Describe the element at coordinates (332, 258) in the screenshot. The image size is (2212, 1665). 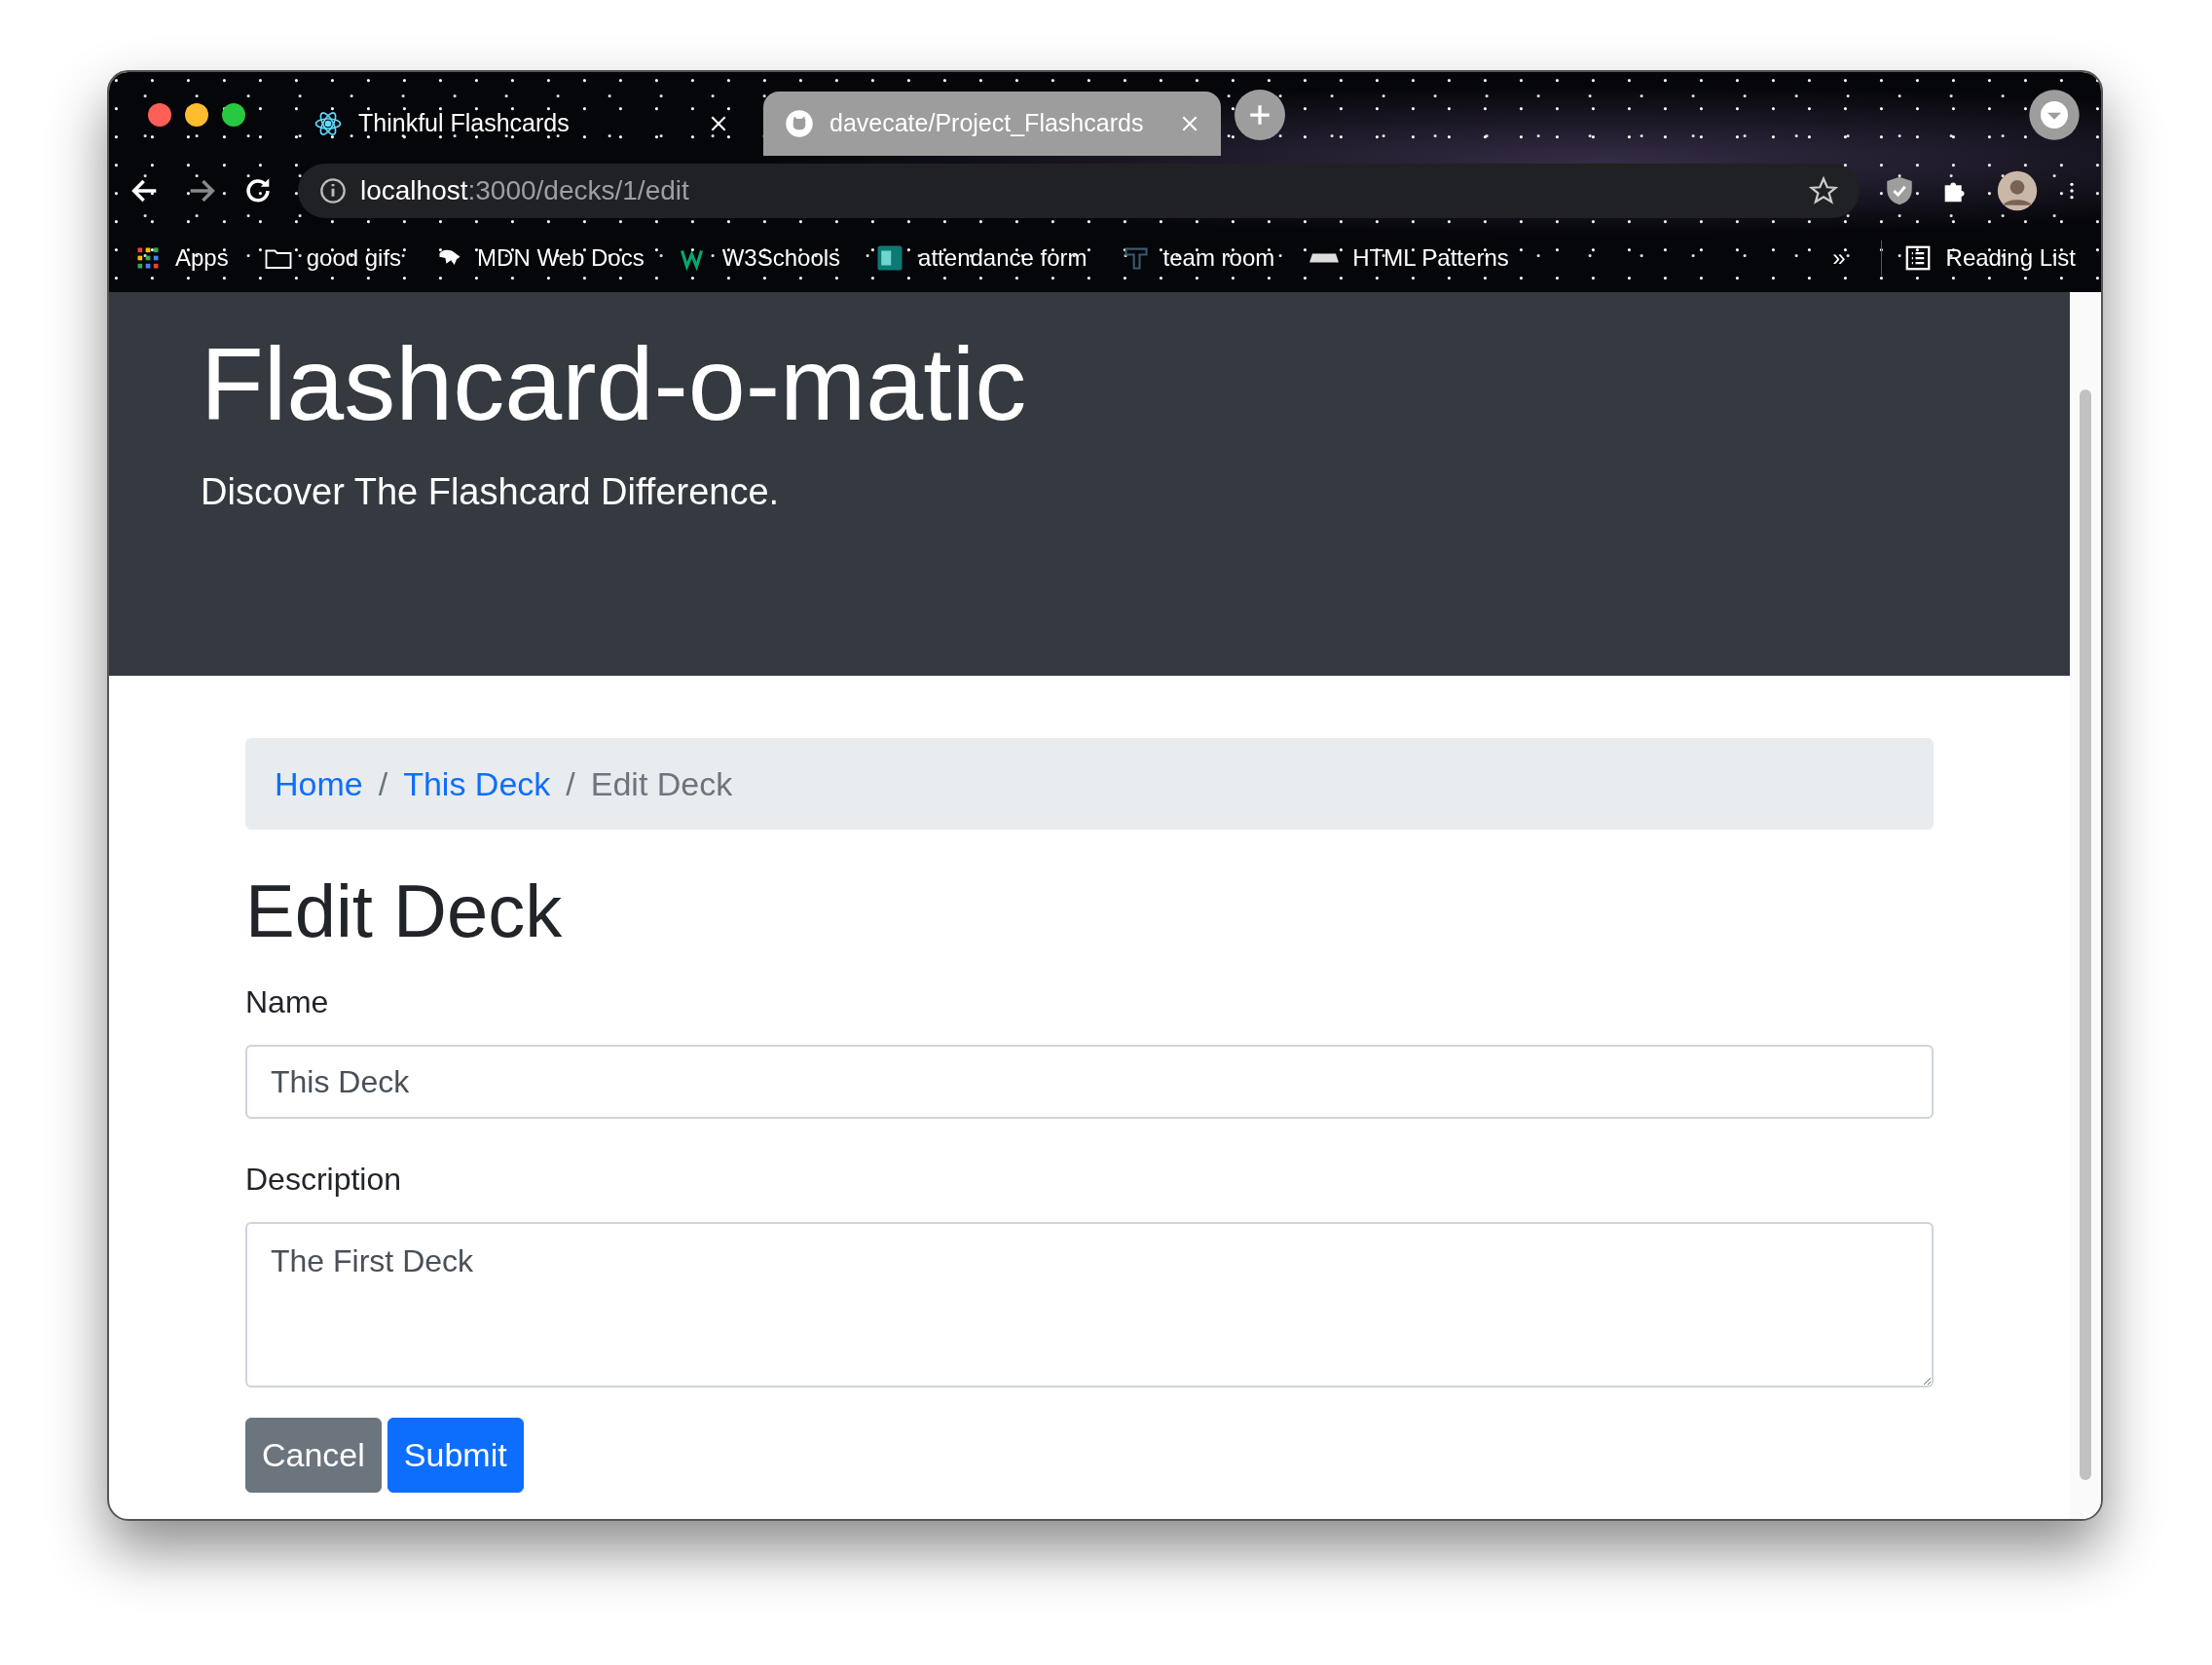
I see `bookmark: good gifs` at that location.